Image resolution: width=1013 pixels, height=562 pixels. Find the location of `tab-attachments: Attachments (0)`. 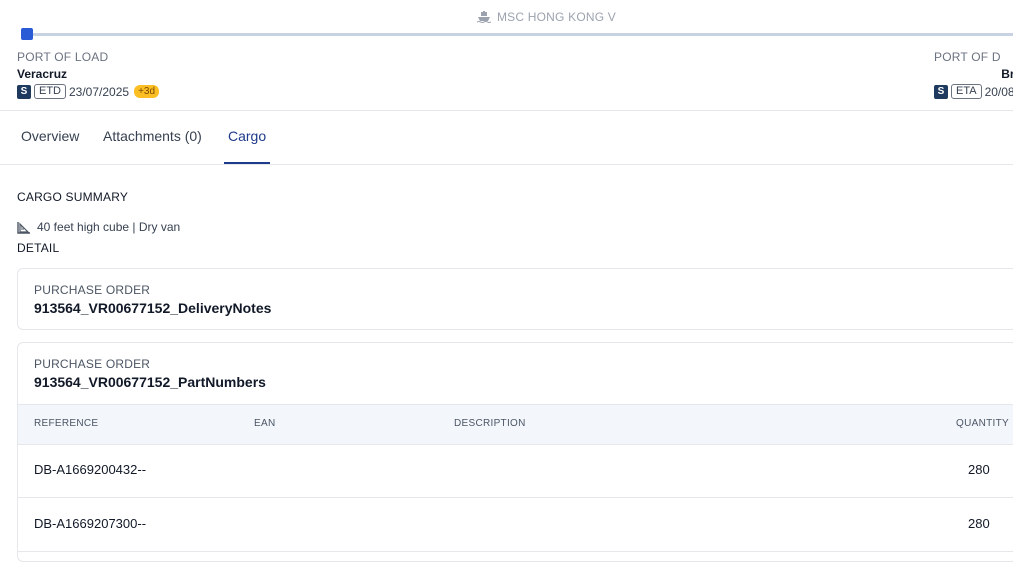

tab-attachments: Attachments (0) is located at coordinates (152, 137).